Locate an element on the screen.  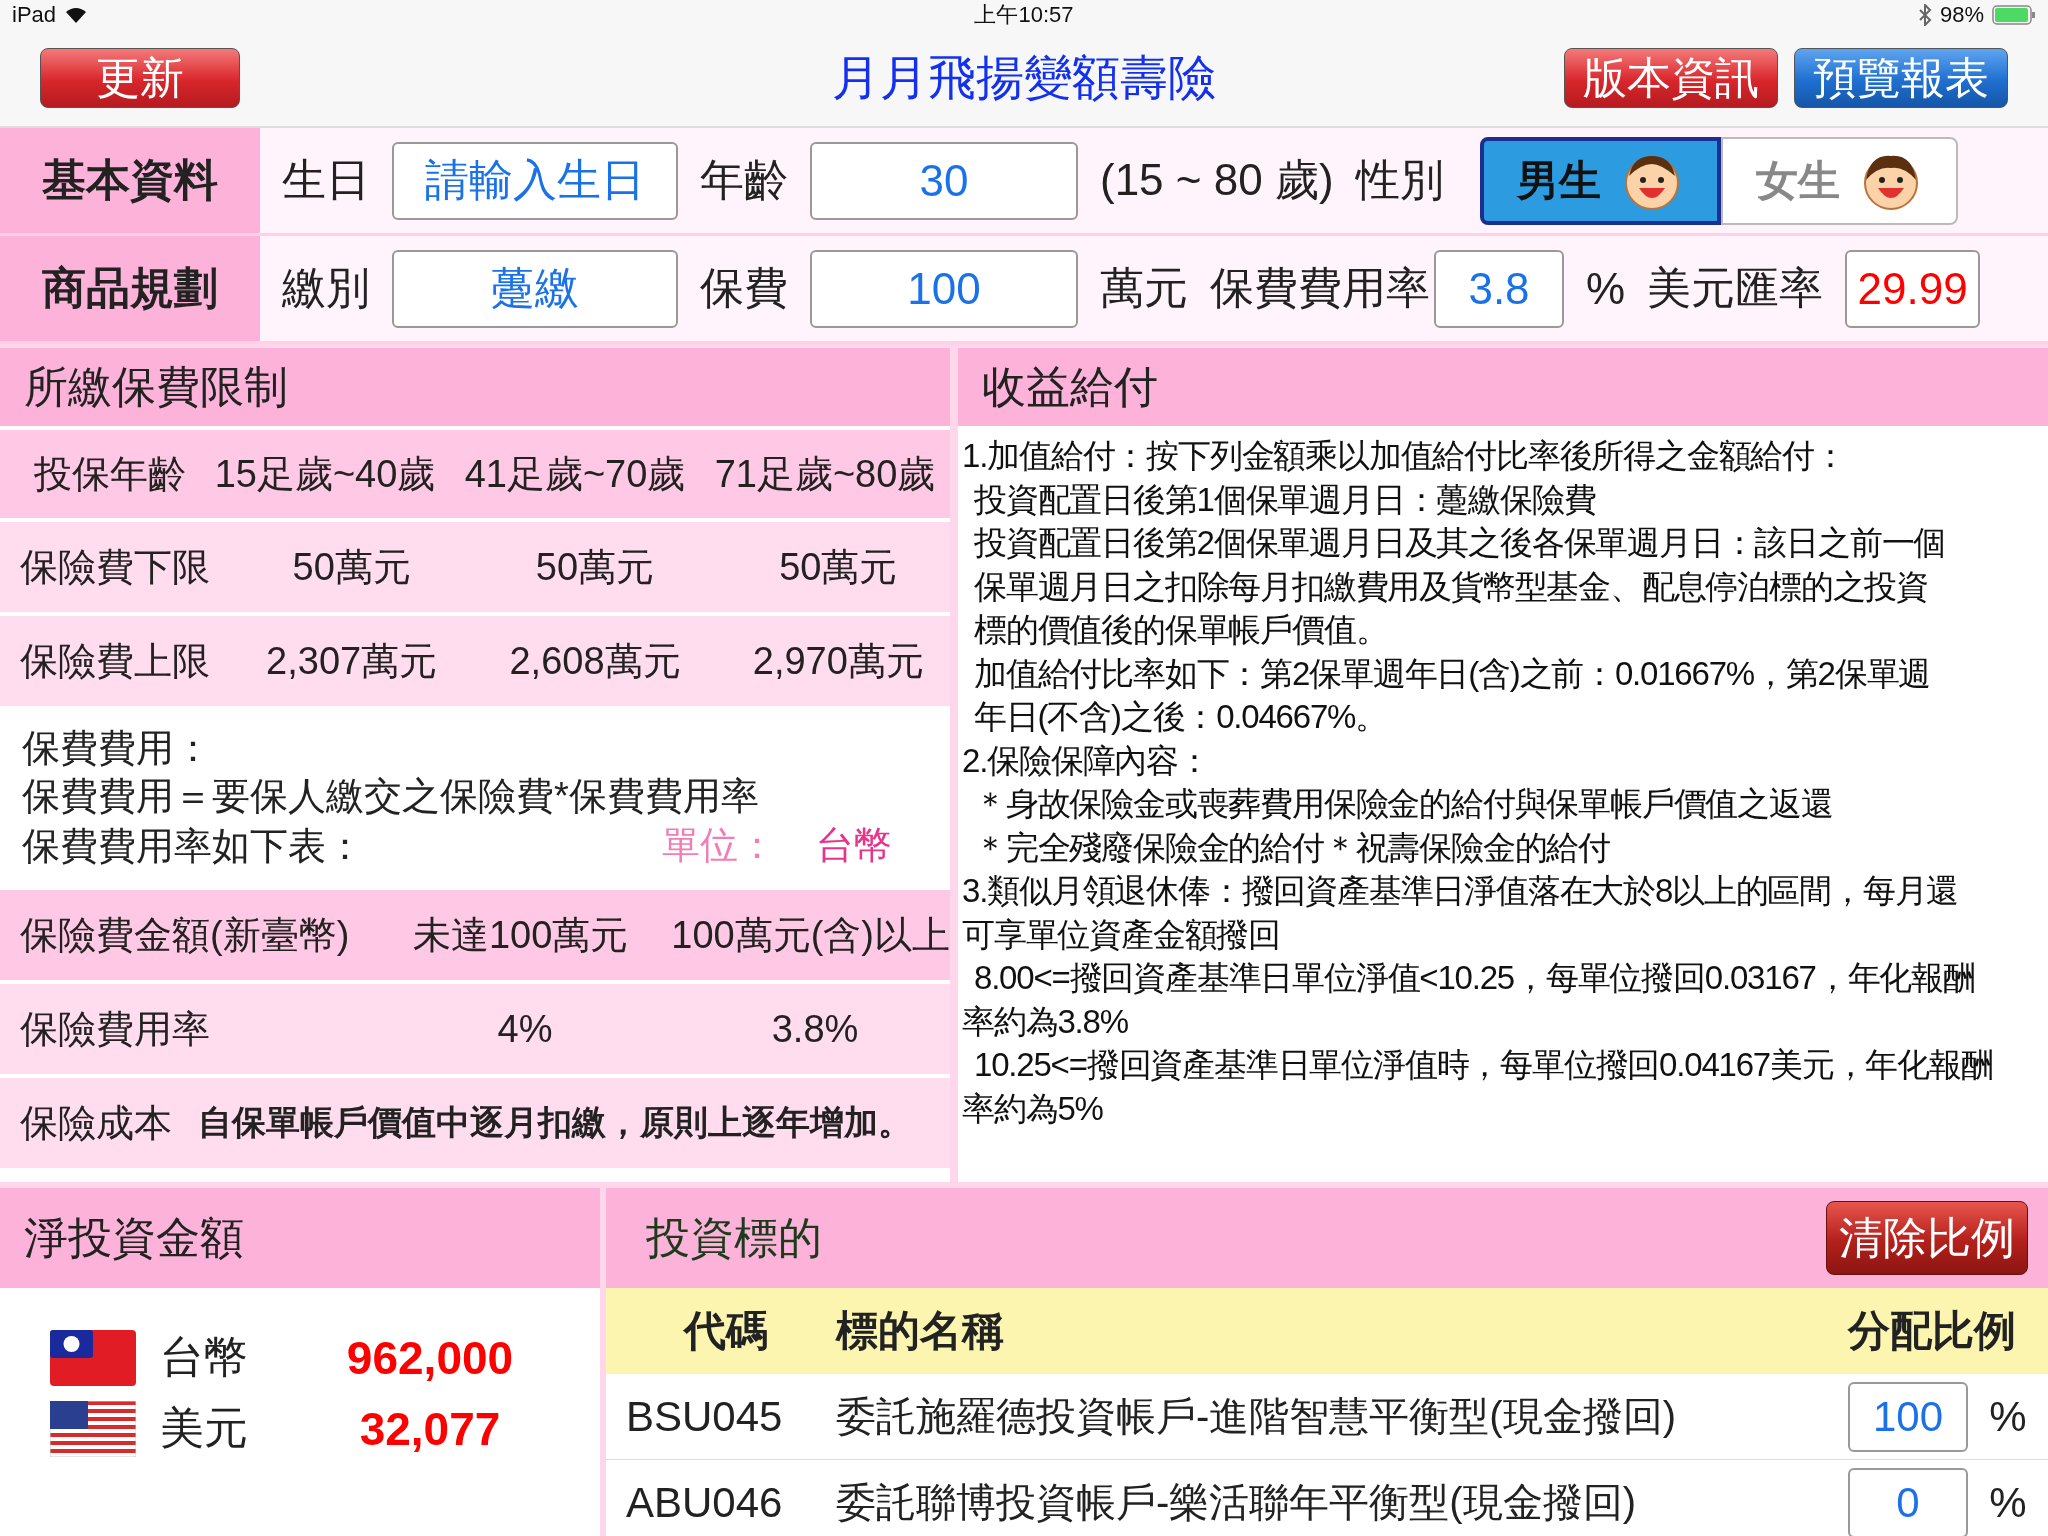
clear-ratio-button: 清除比例 is located at coordinates (1927, 1238).